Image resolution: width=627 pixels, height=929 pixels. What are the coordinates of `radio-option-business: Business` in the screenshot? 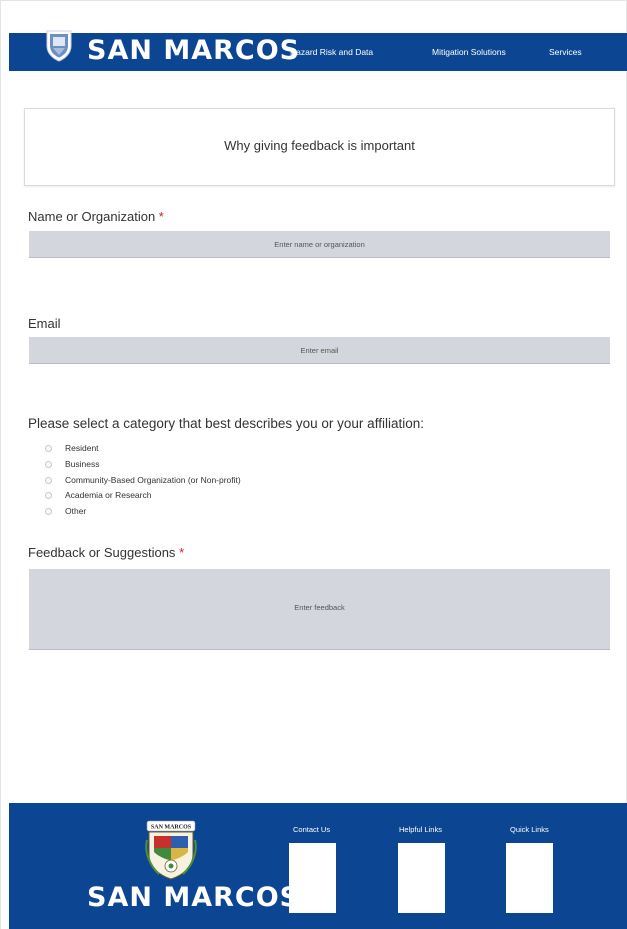 It's located at (72, 464).